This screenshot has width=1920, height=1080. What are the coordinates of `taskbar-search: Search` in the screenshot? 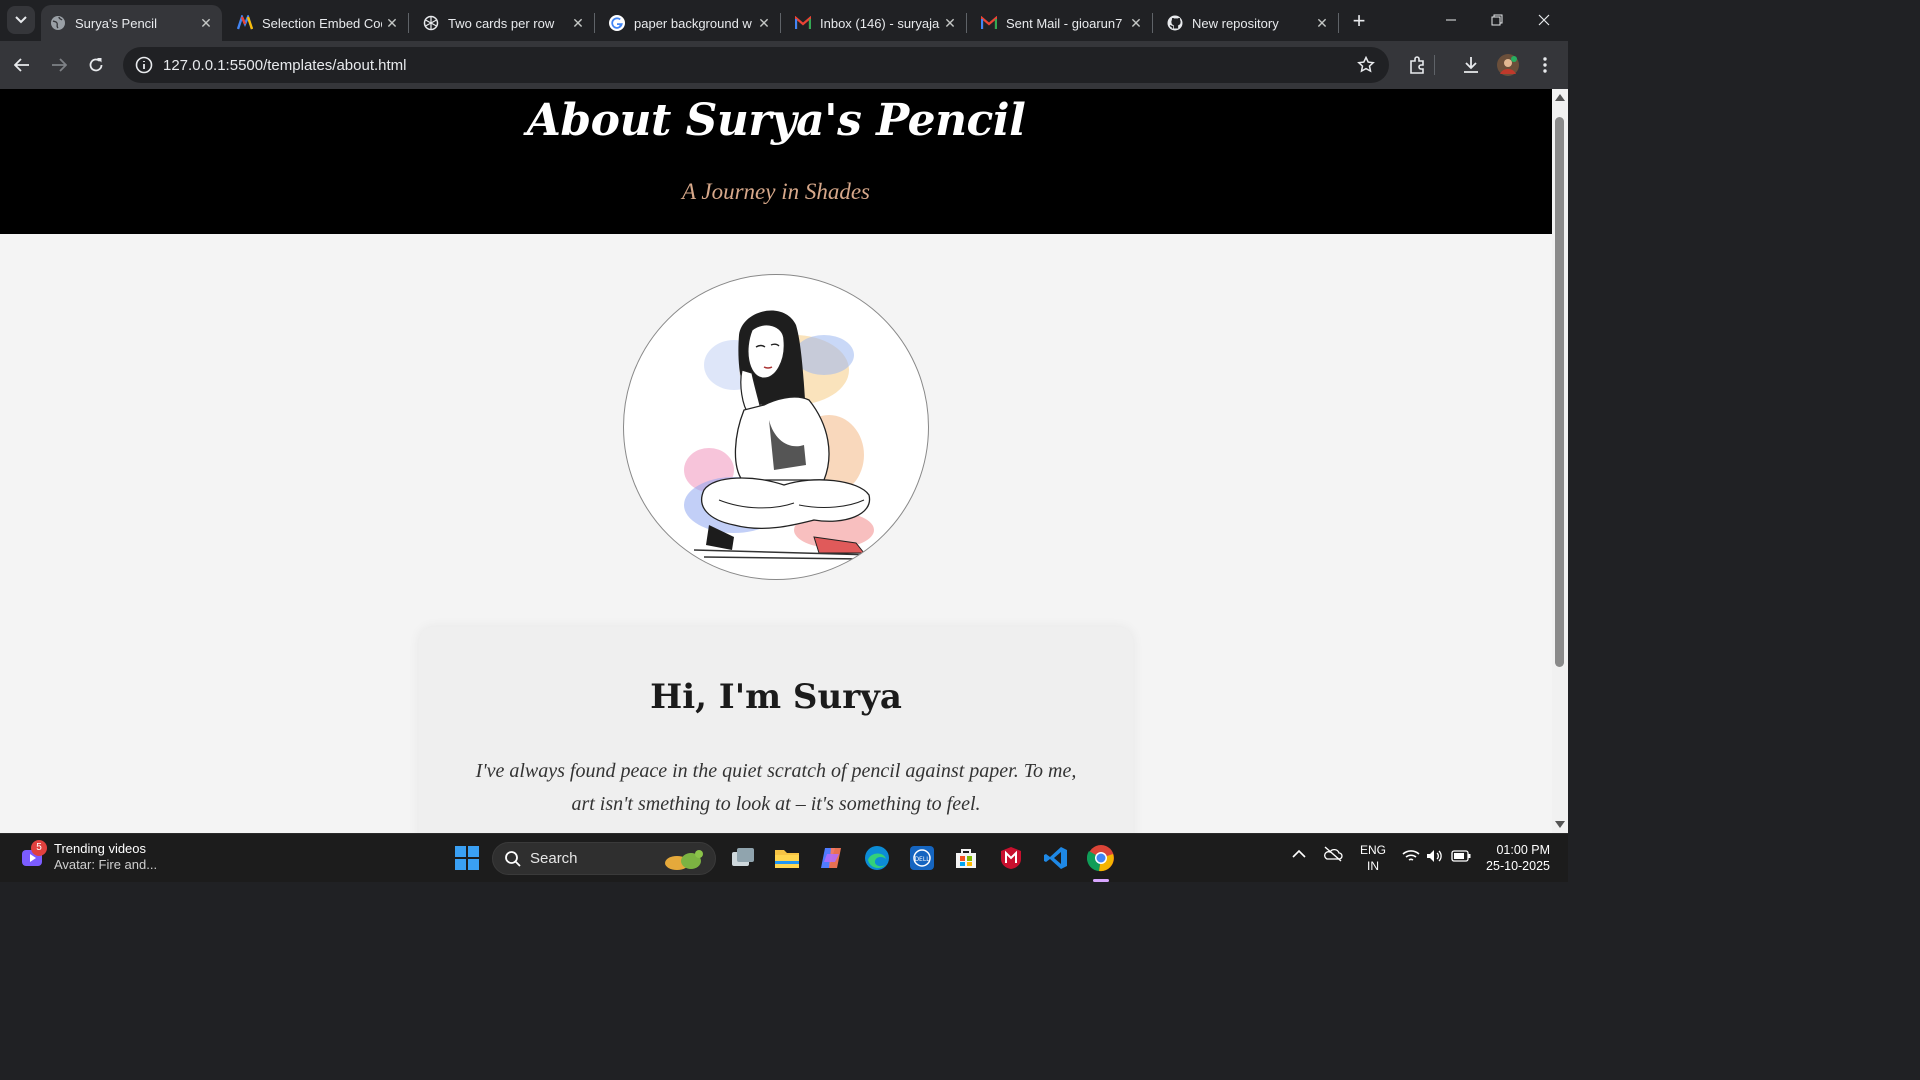 It's located at (604, 858).